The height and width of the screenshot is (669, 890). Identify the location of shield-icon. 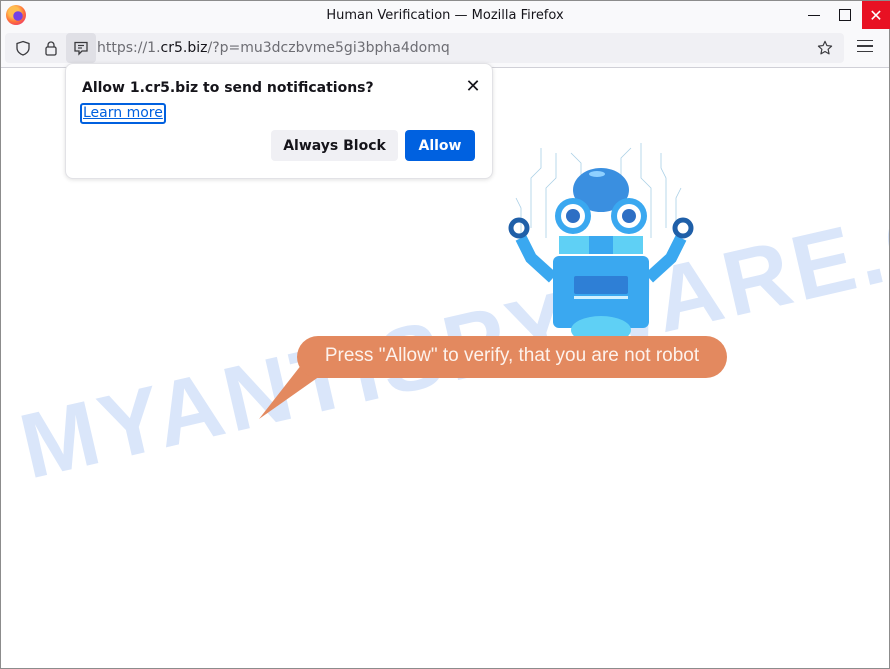
(23, 48).